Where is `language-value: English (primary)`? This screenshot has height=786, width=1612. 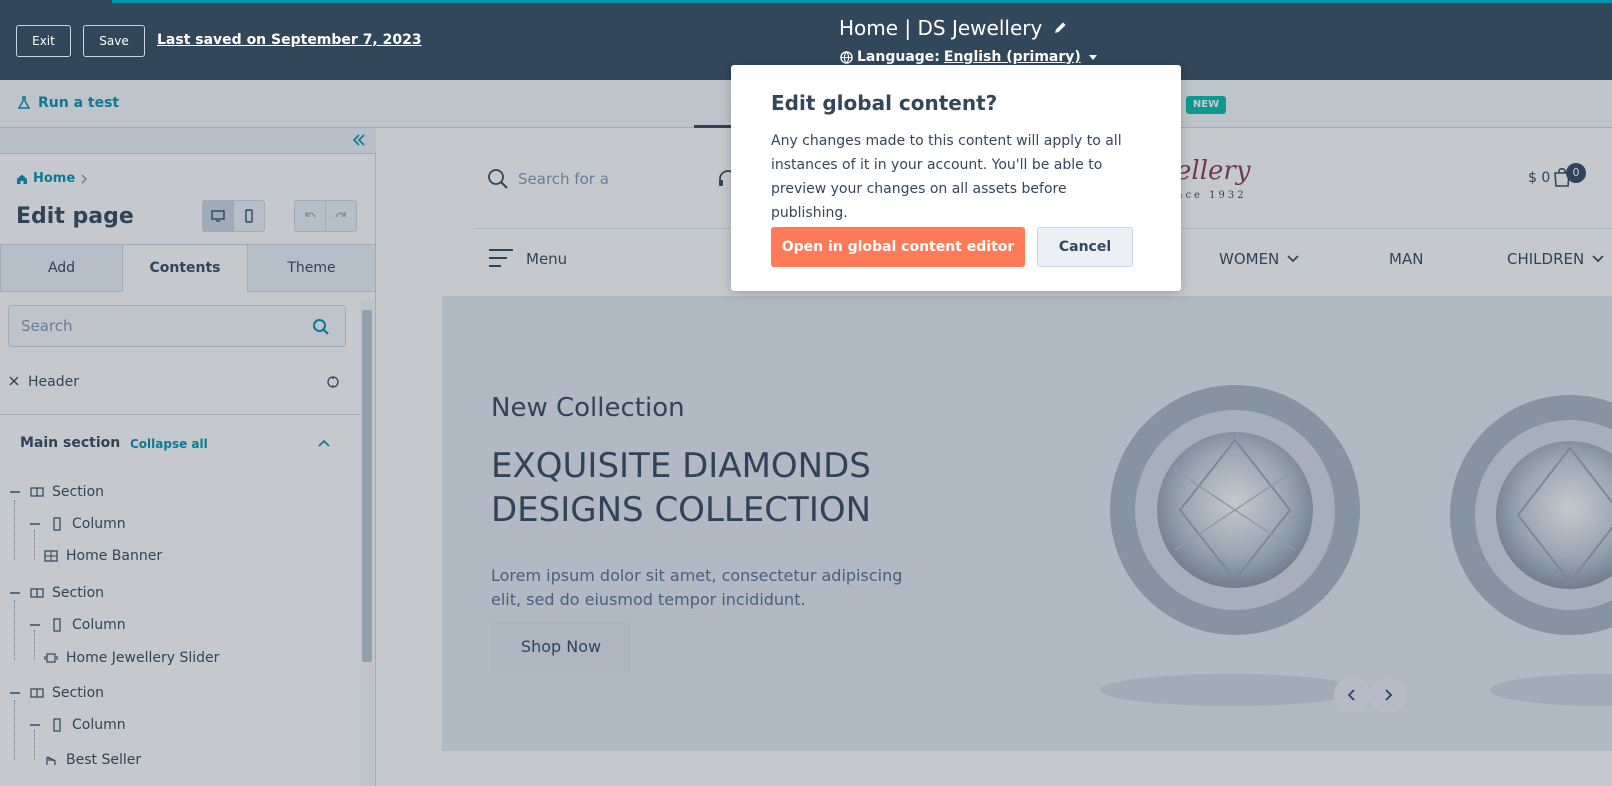 language-value: English (primary) is located at coordinates (1012, 57).